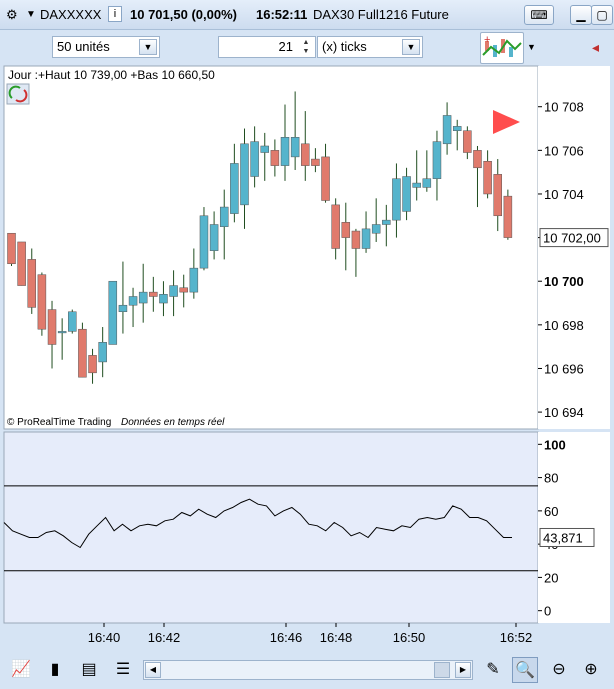  Describe the element at coordinates (442, 670) in the screenshot. I see `scroll-thumb` at that location.